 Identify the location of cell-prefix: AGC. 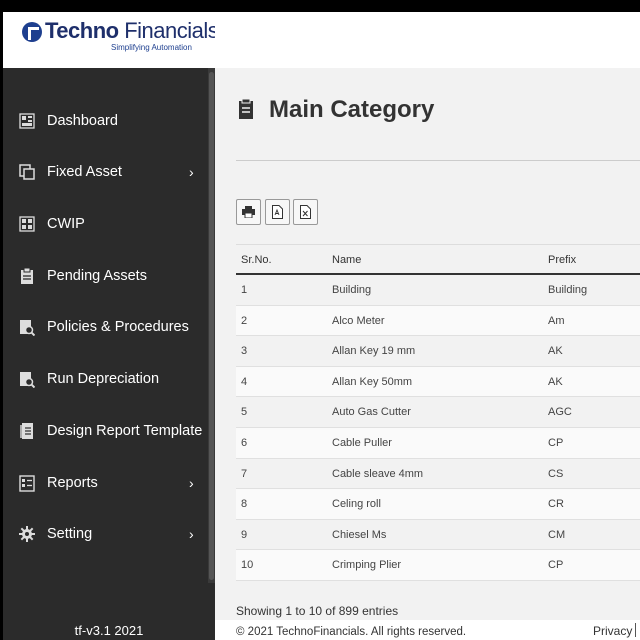
(560, 412).